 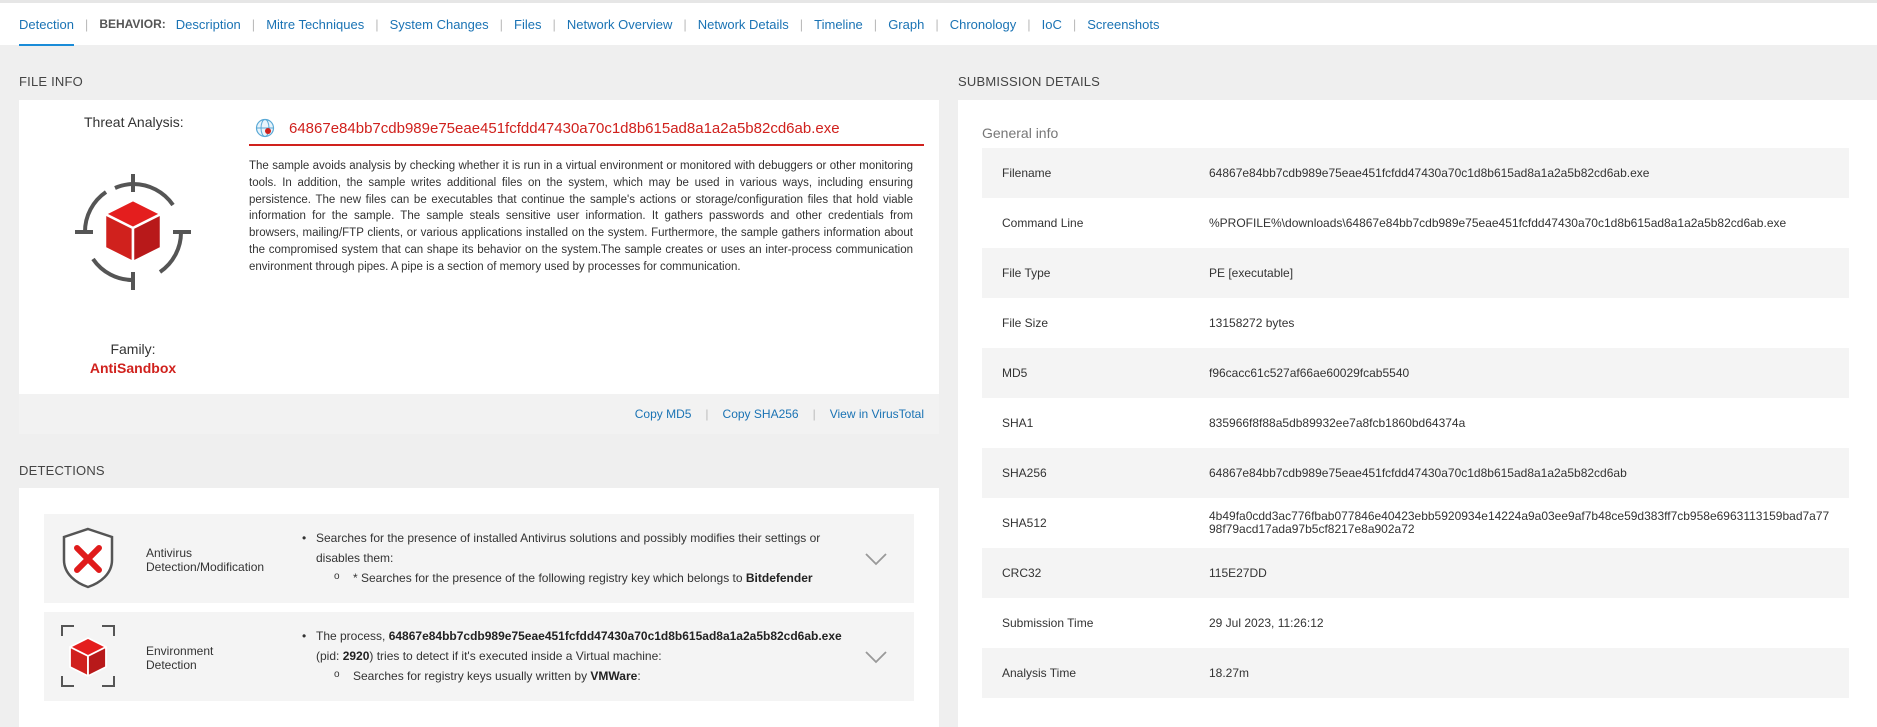 I want to click on row-key: File Size, so click(x=1025, y=323).